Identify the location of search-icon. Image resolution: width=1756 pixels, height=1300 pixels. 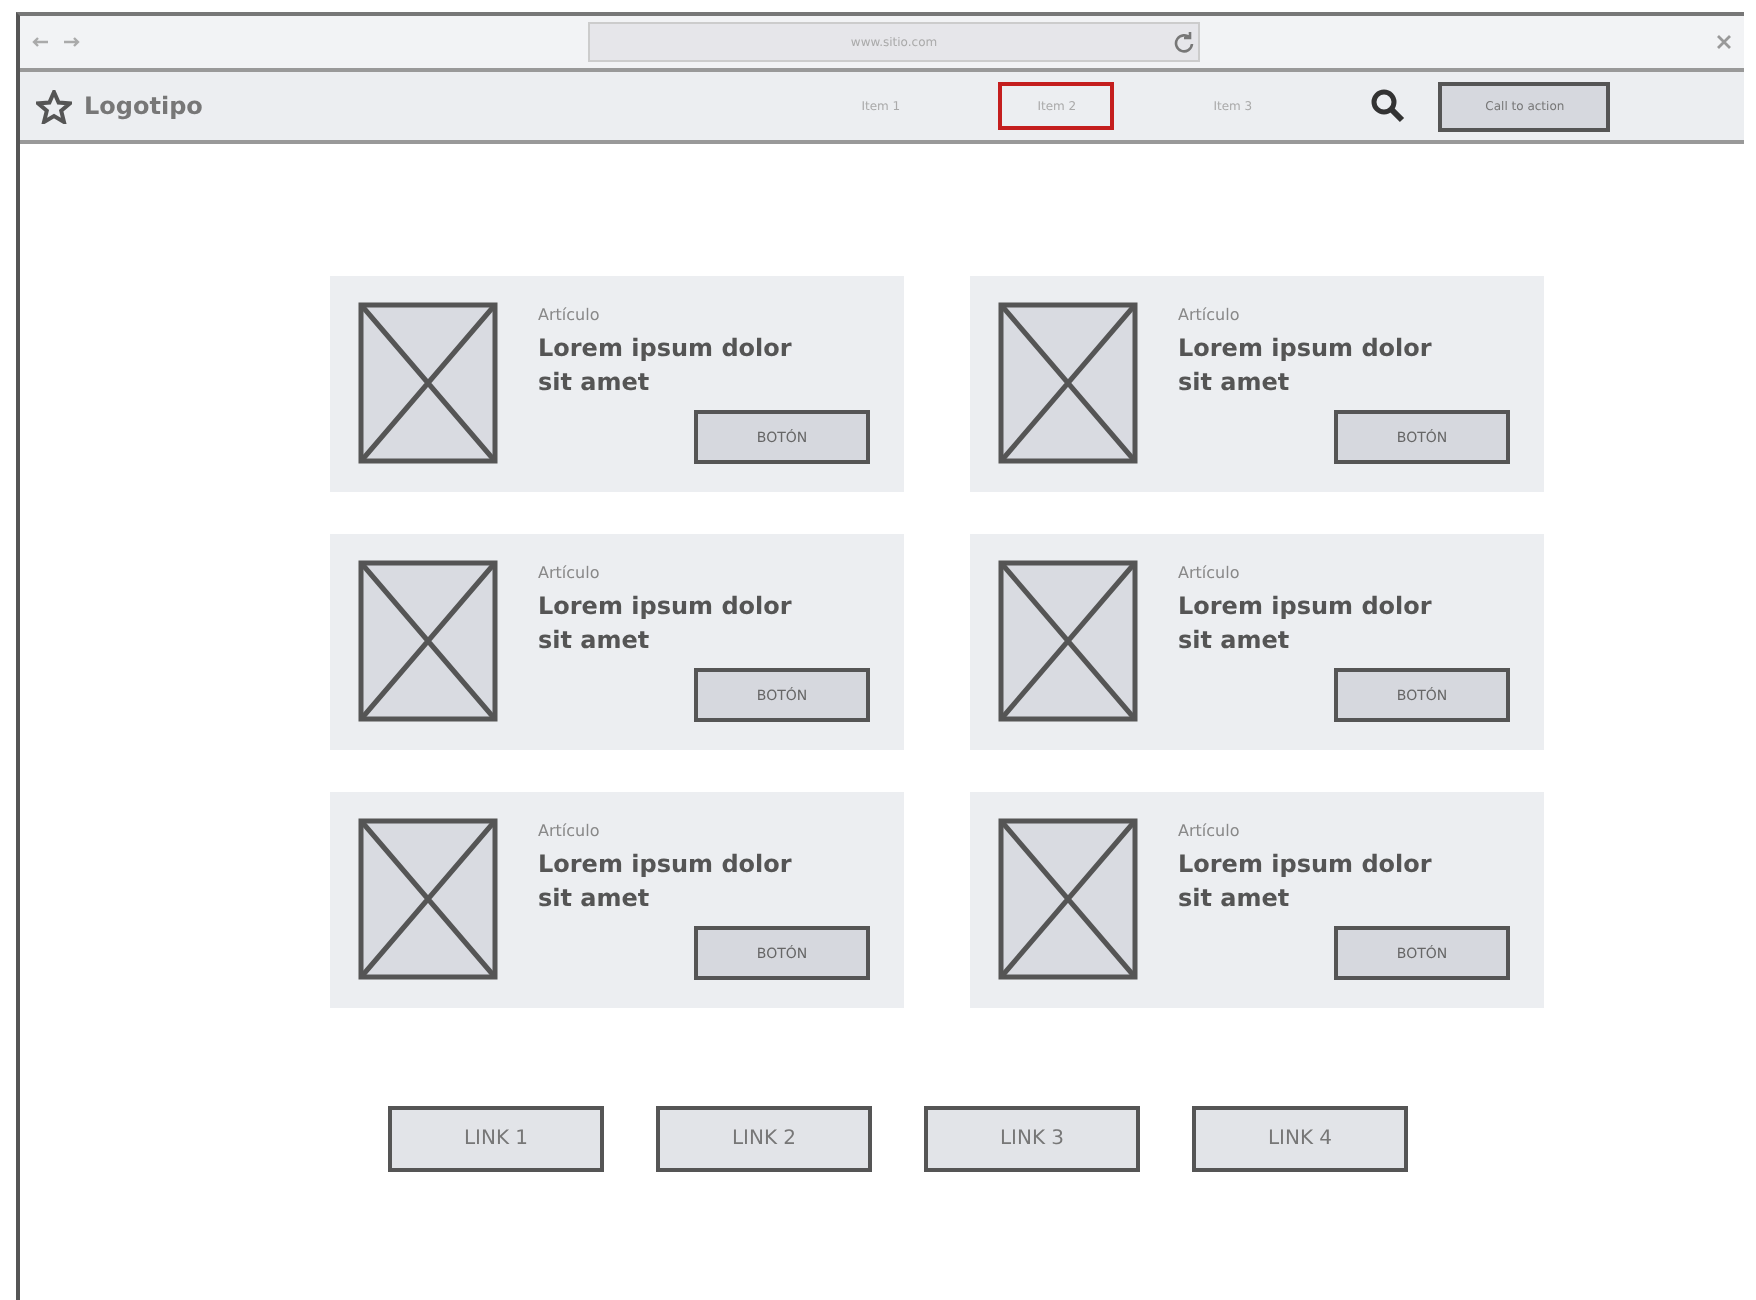
(1388, 106).